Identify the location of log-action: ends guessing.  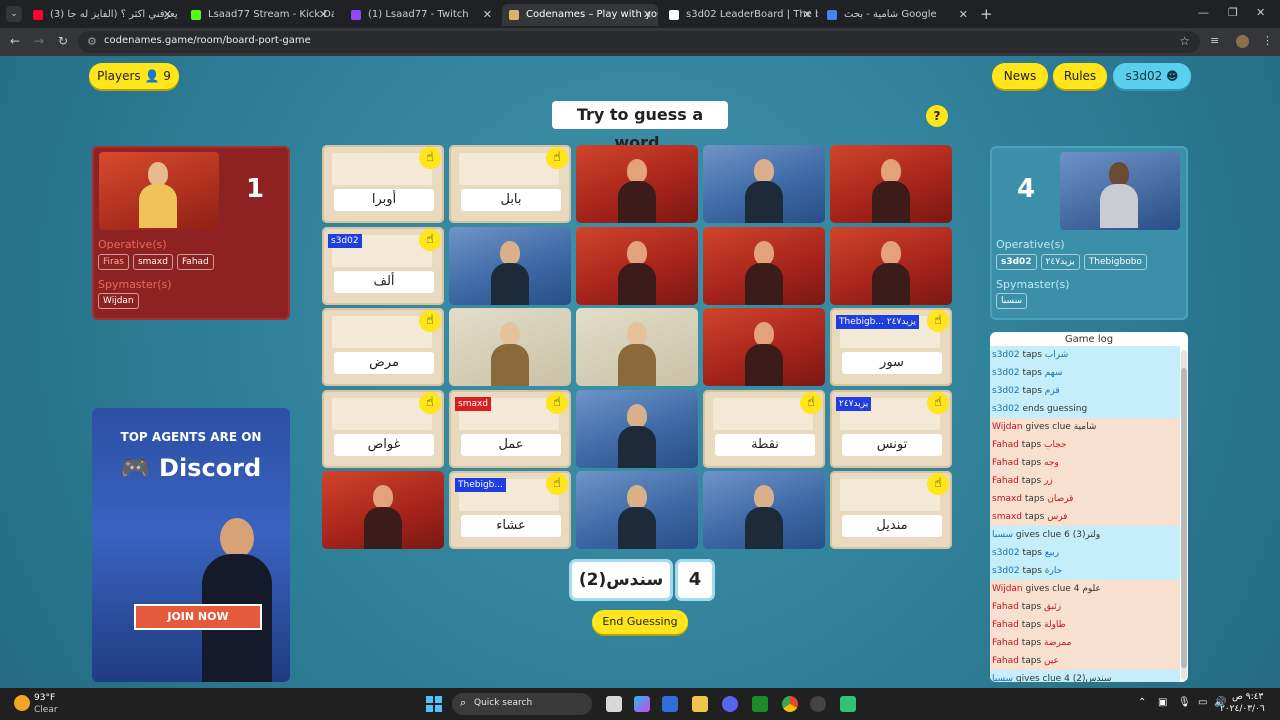
(1055, 409).